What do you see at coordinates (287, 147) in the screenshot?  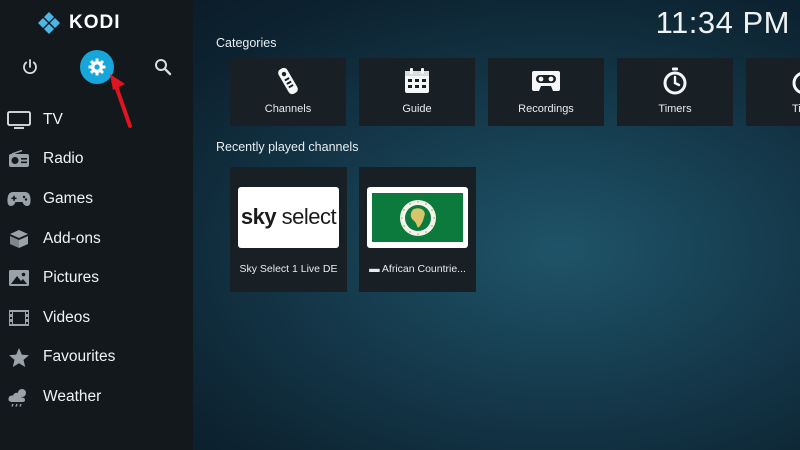 I see `recent-channels-title: Recently played channels` at bounding box center [287, 147].